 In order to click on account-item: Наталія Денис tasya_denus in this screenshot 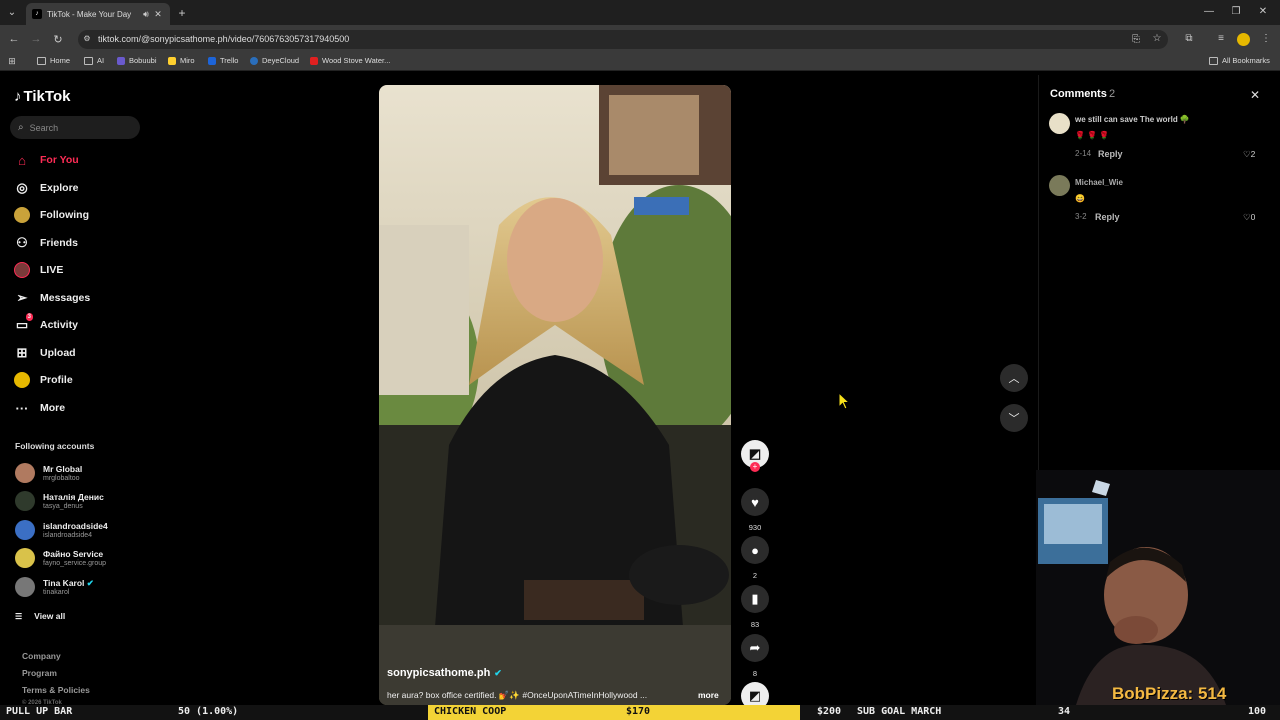, I will do `click(59, 501)`.